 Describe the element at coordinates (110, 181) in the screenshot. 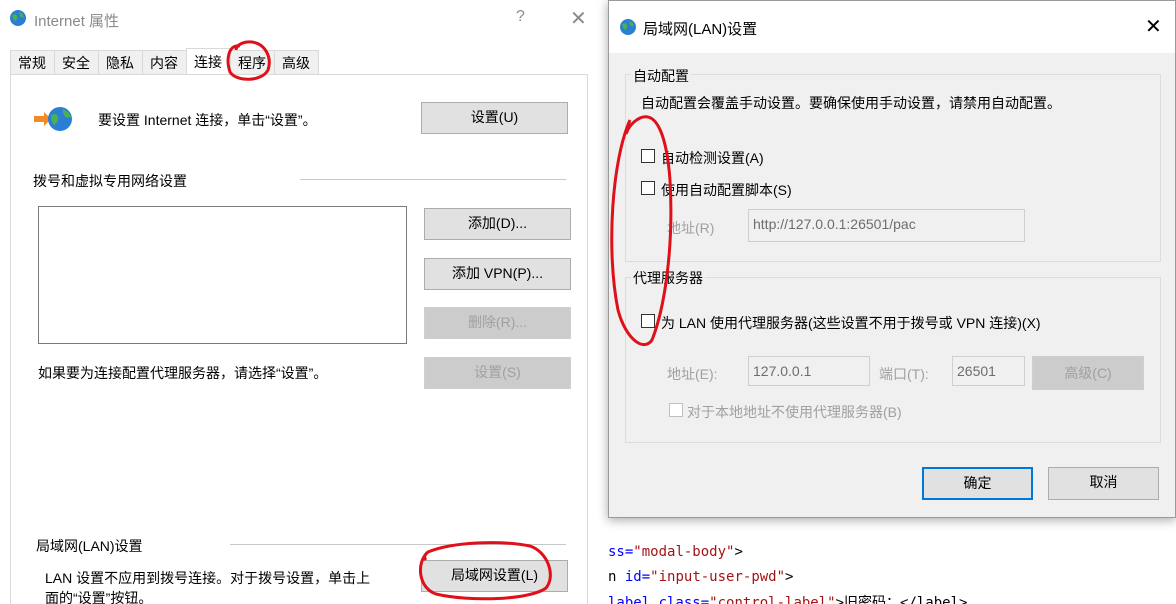

I see `dialup-vpn-heading: 拨号和虚拟专用网络设置` at that location.